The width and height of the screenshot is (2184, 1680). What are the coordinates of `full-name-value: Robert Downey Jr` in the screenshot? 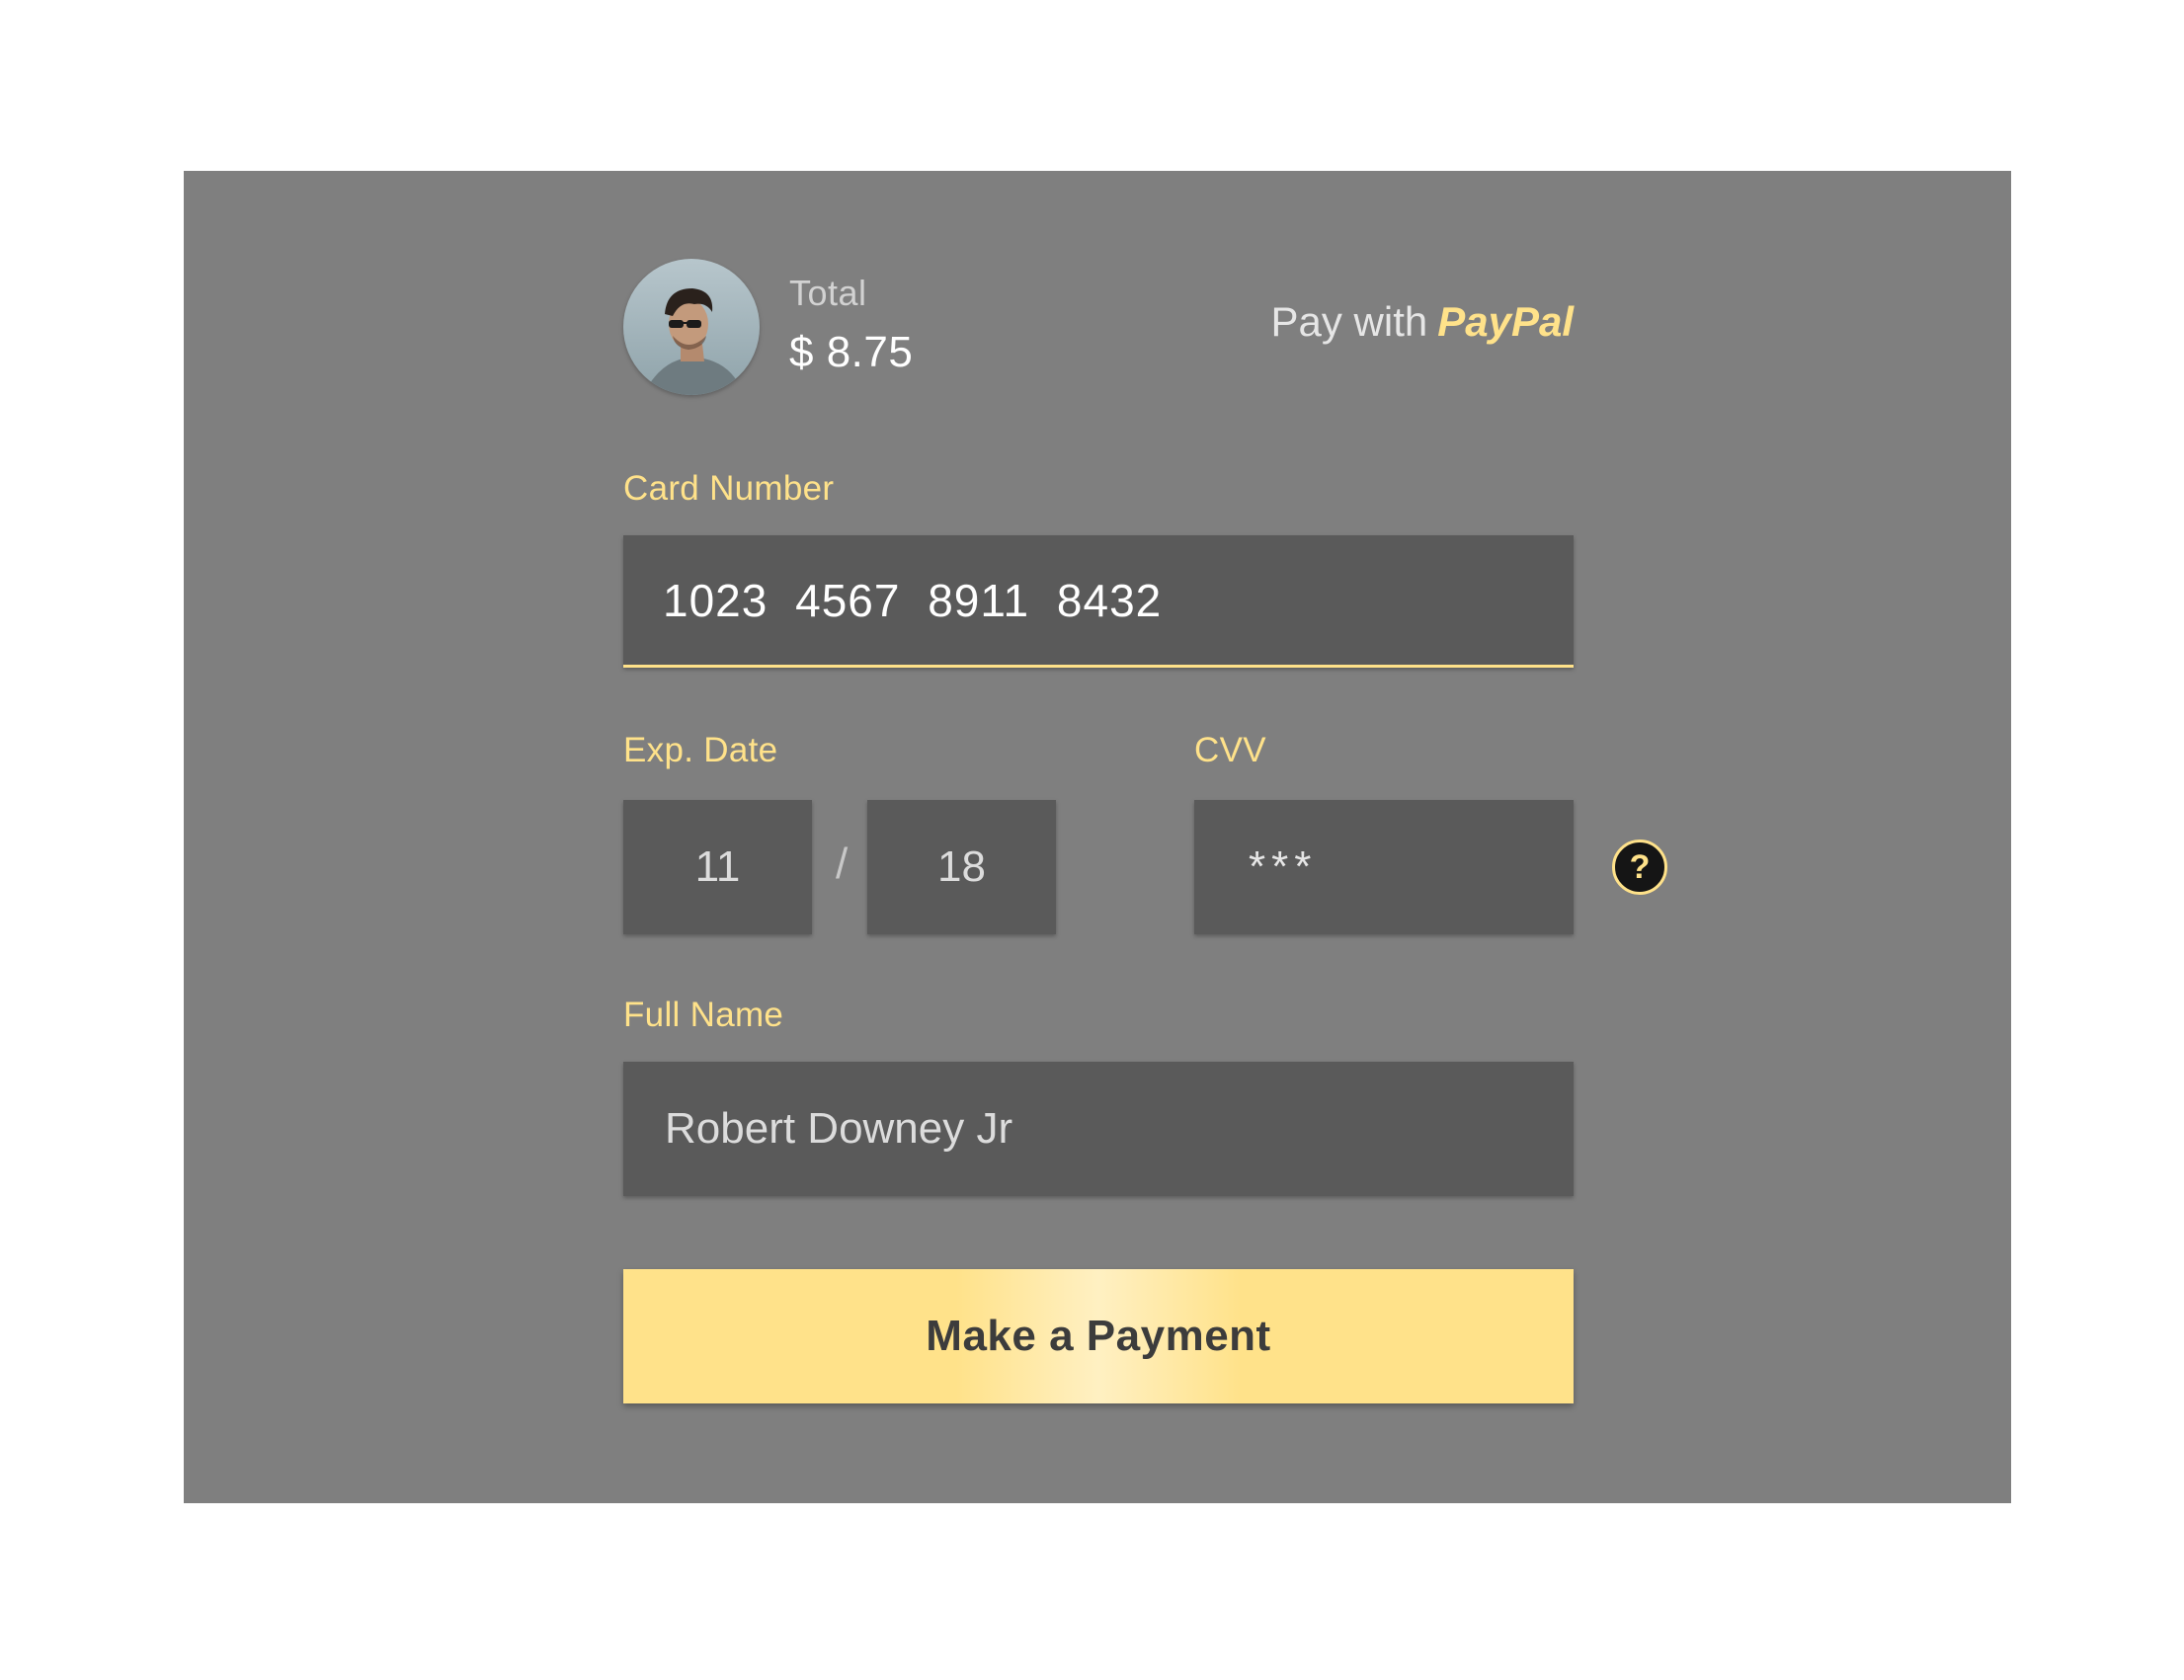 It's located at (839, 1128).